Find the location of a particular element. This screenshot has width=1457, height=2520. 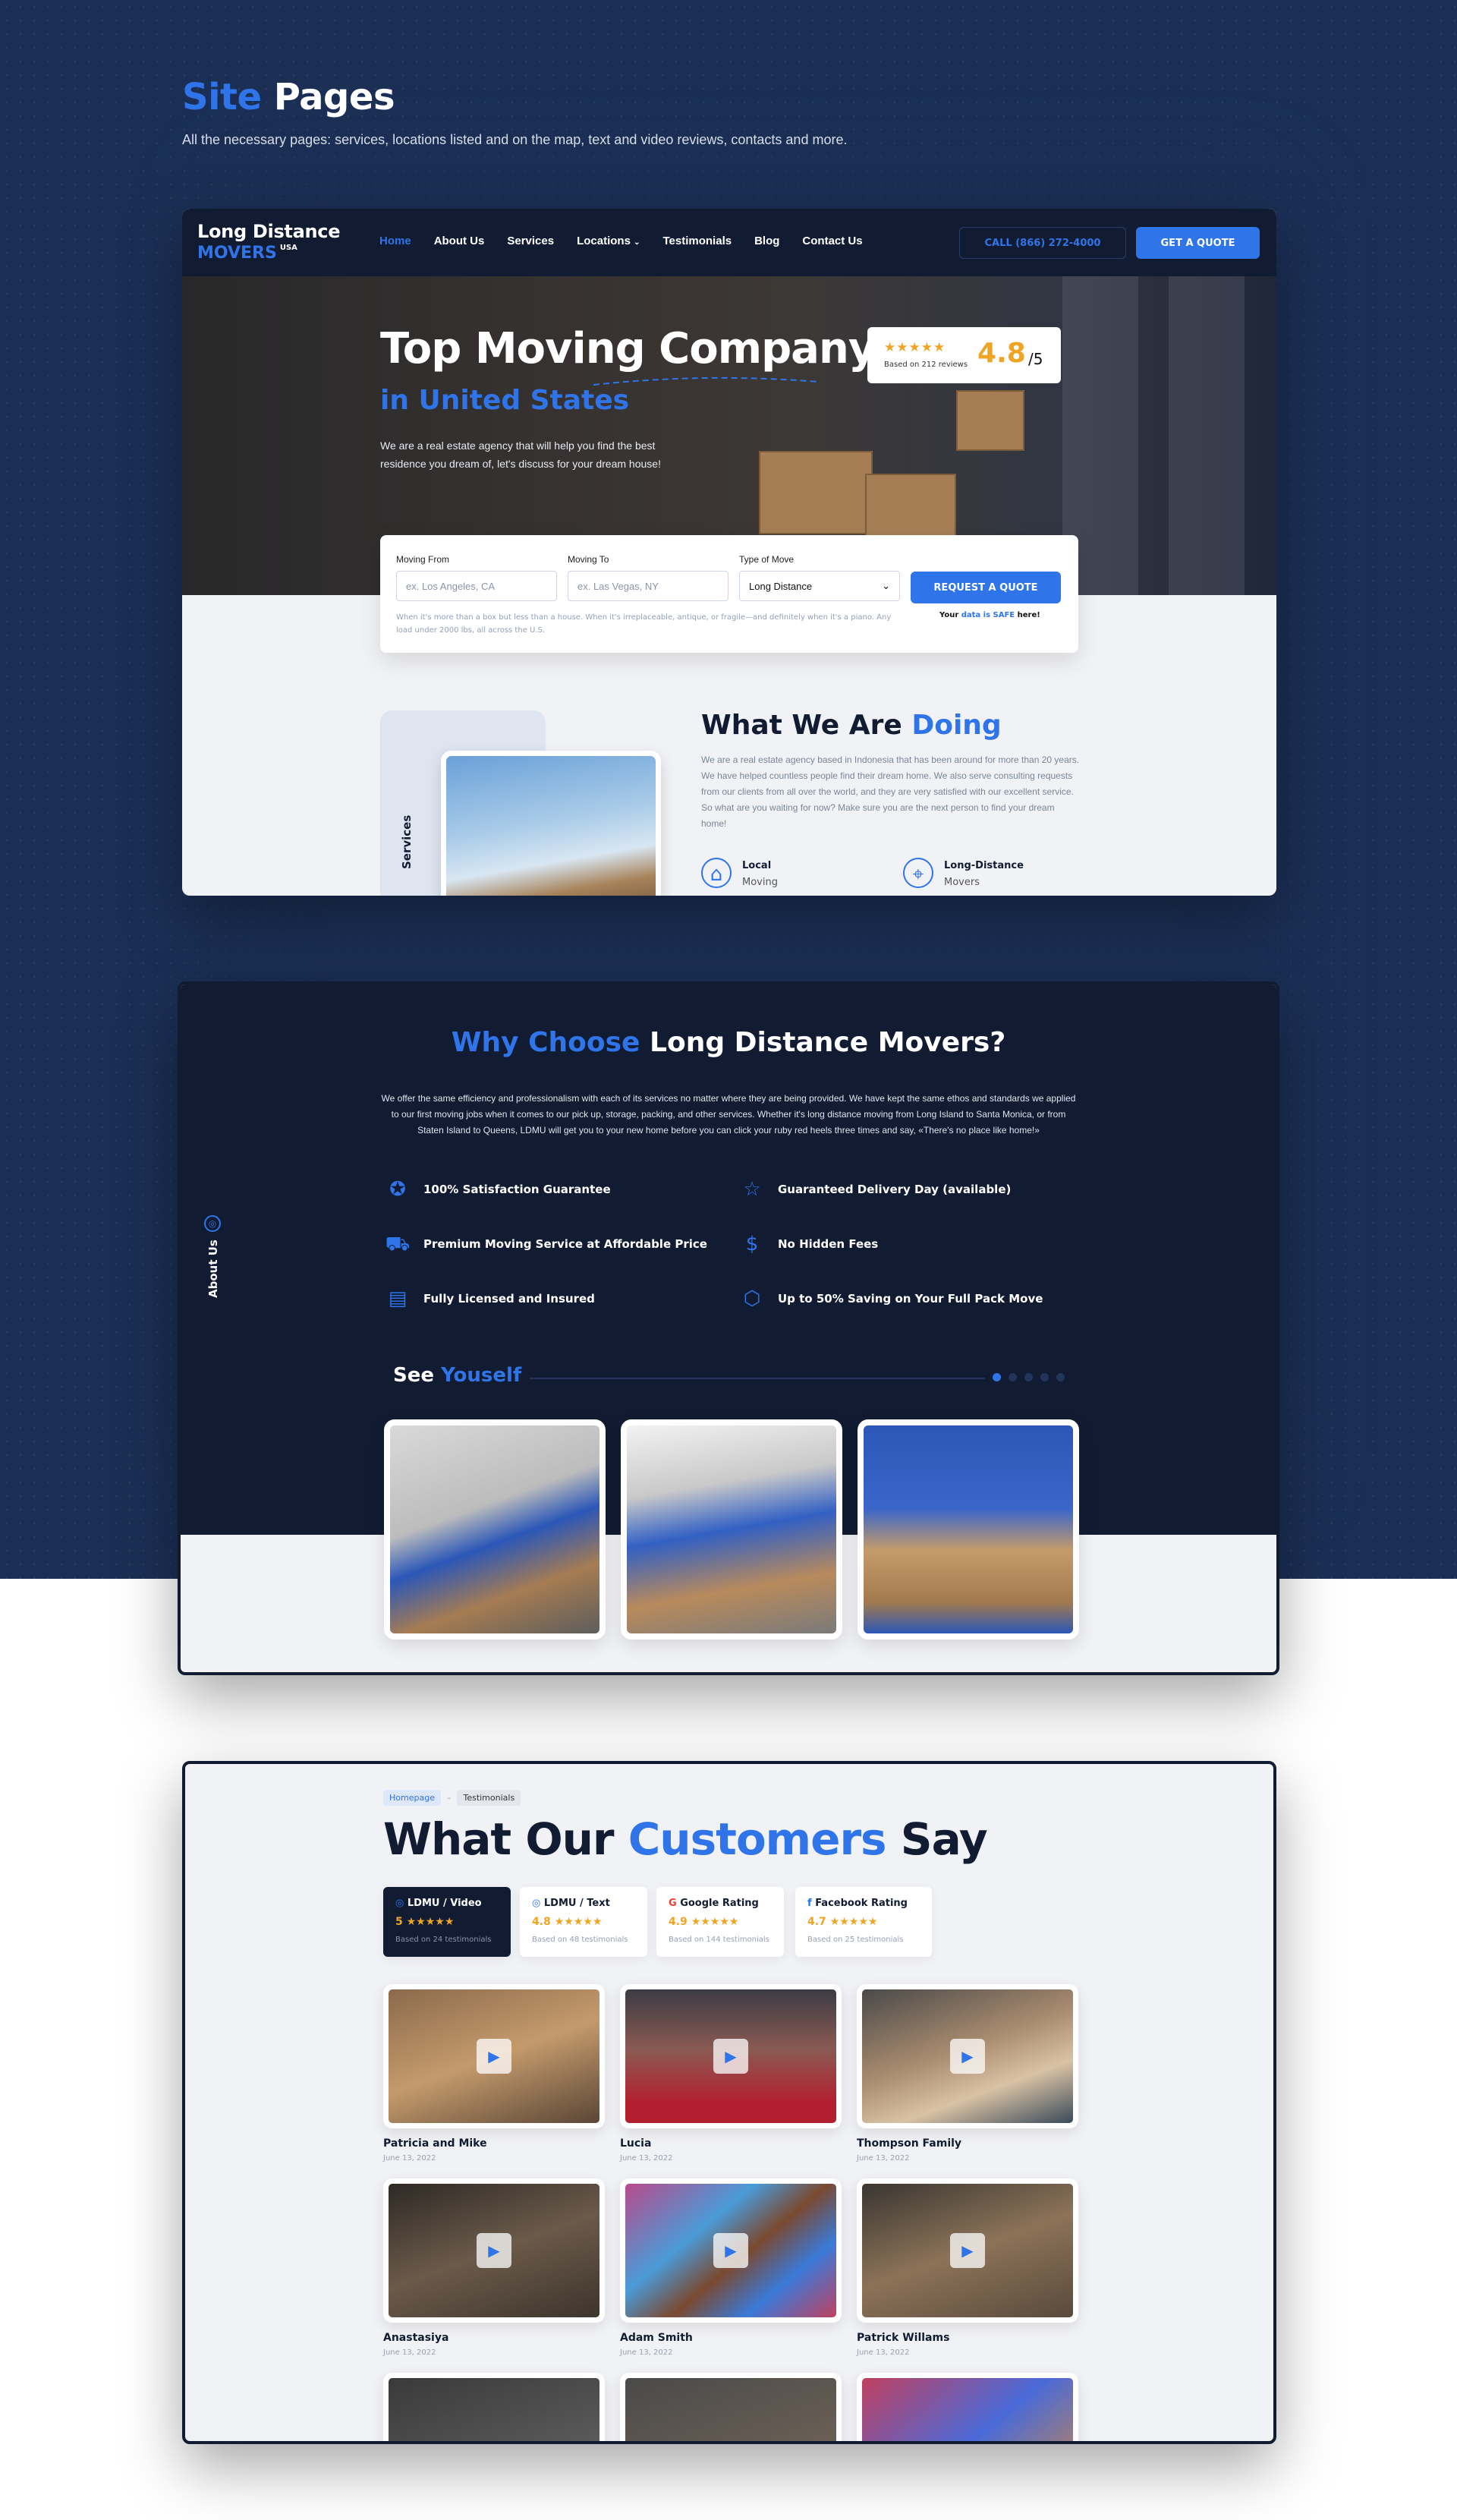

moving-from-group: Moving From ex. Los Angeles, CA is located at coordinates (476, 577).